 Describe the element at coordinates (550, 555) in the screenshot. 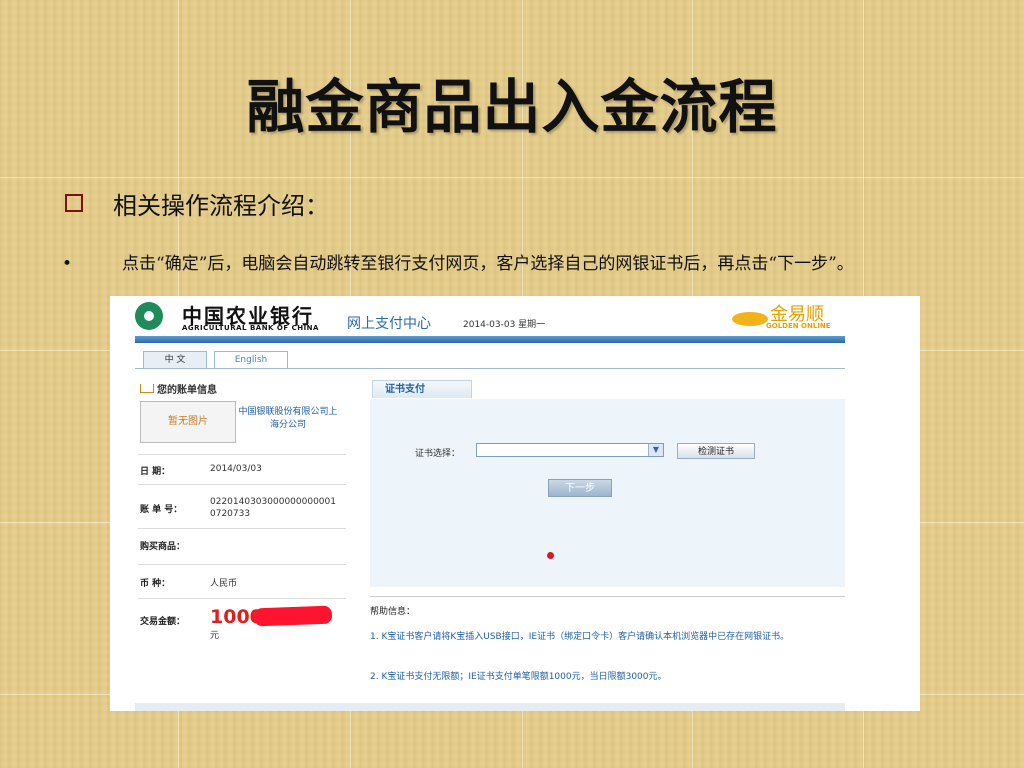

I see `highlight-dot-marker` at that location.